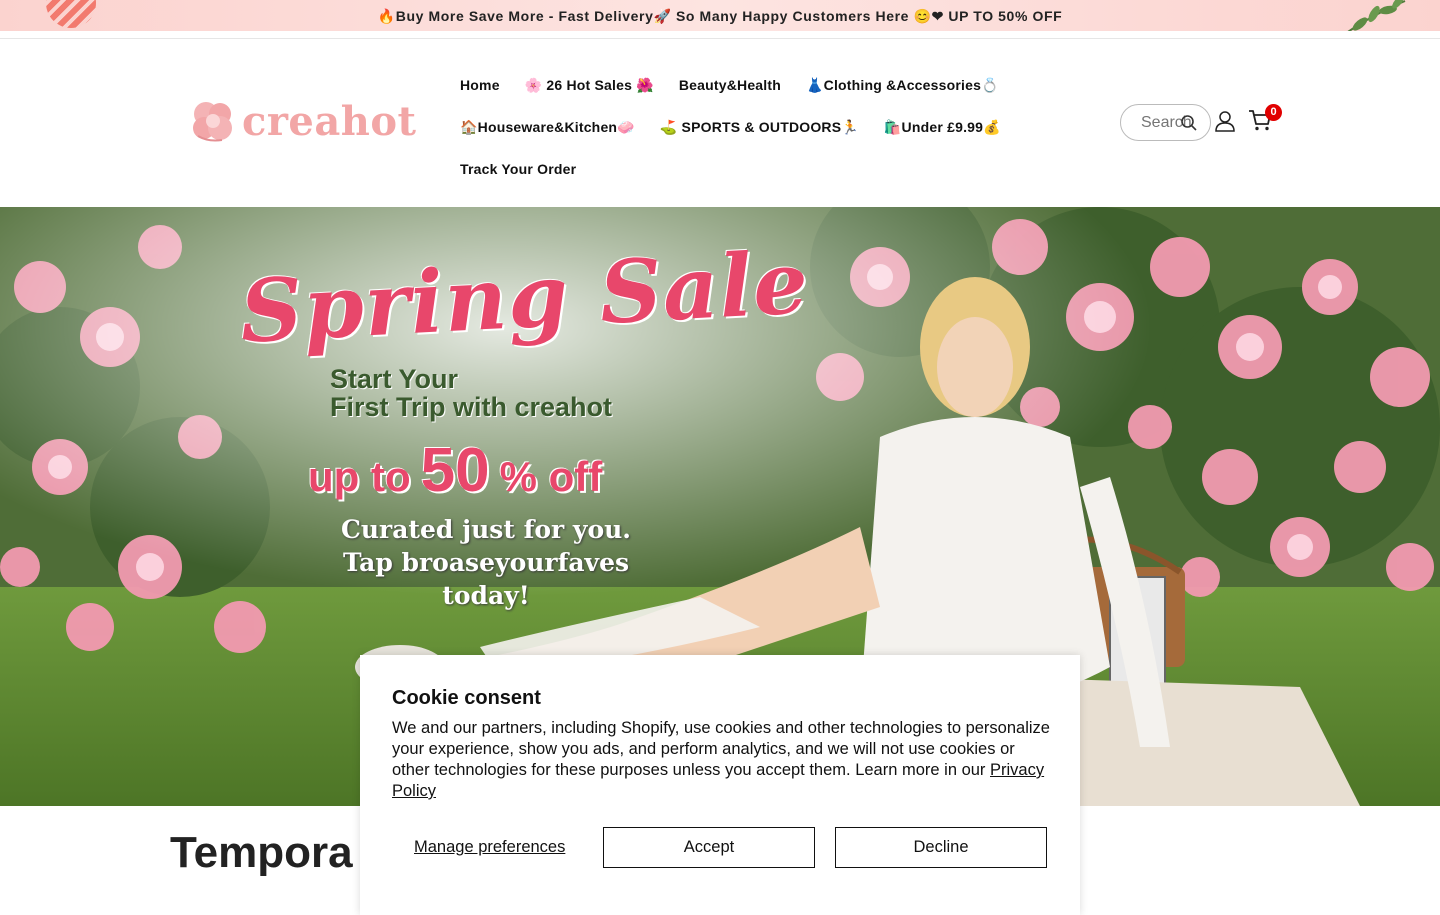 The height and width of the screenshot is (915, 1440). I want to click on nav-track-order: Track Your Order, so click(518, 169).